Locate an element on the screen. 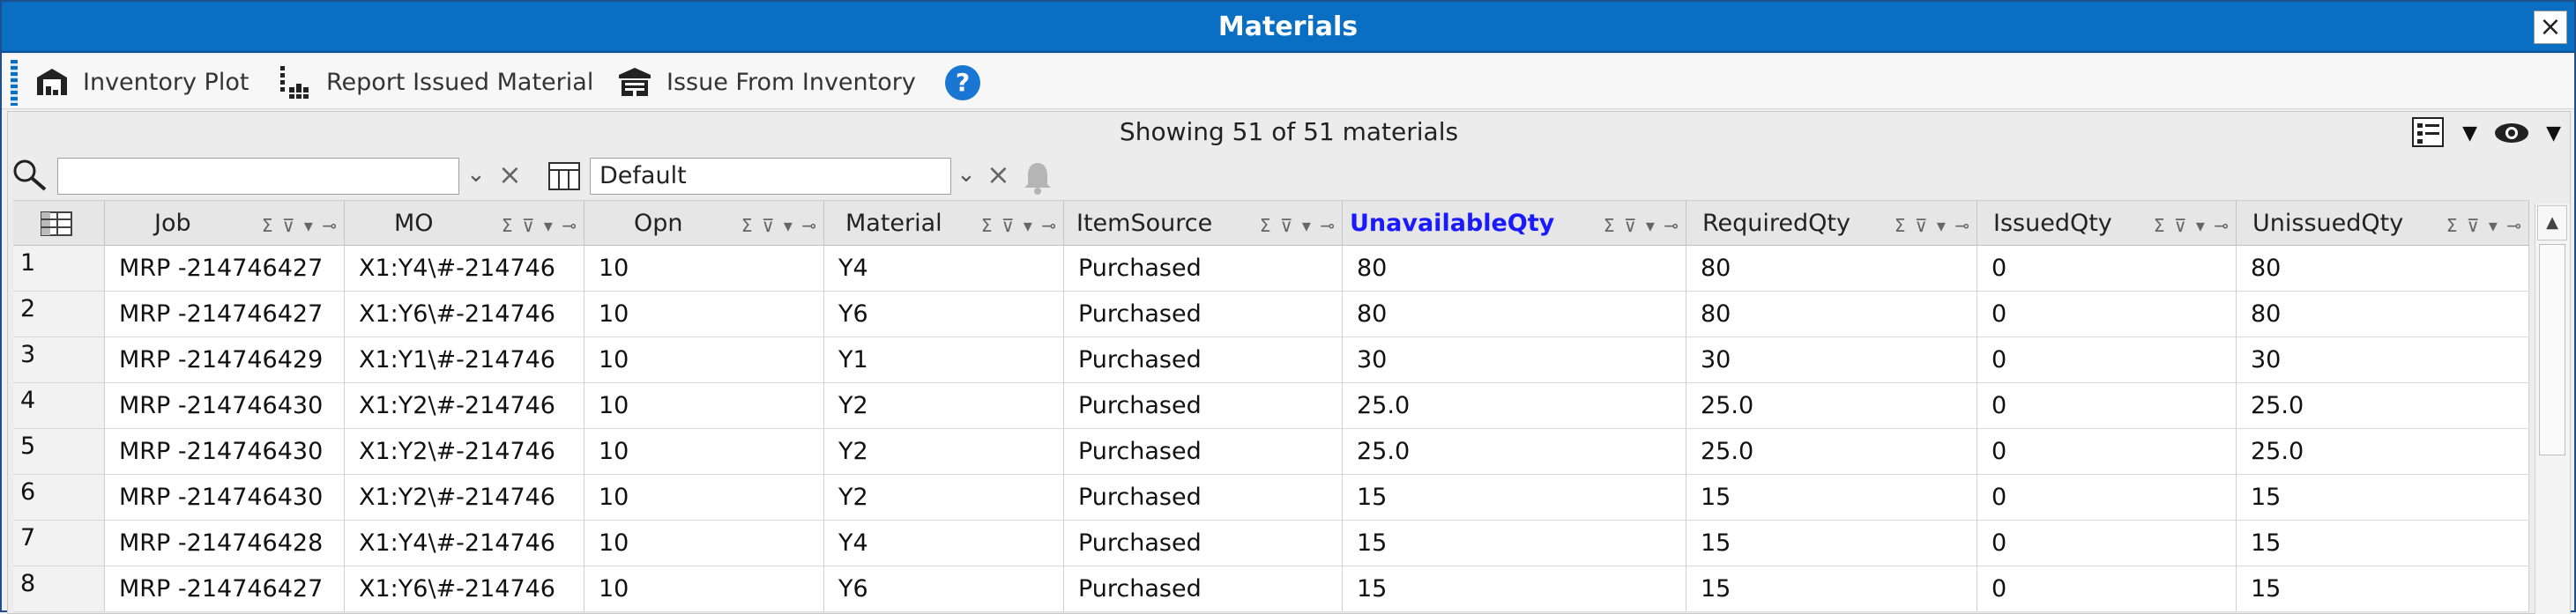  cell-unissuedqty: 30 is located at coordinates (2383, 360).